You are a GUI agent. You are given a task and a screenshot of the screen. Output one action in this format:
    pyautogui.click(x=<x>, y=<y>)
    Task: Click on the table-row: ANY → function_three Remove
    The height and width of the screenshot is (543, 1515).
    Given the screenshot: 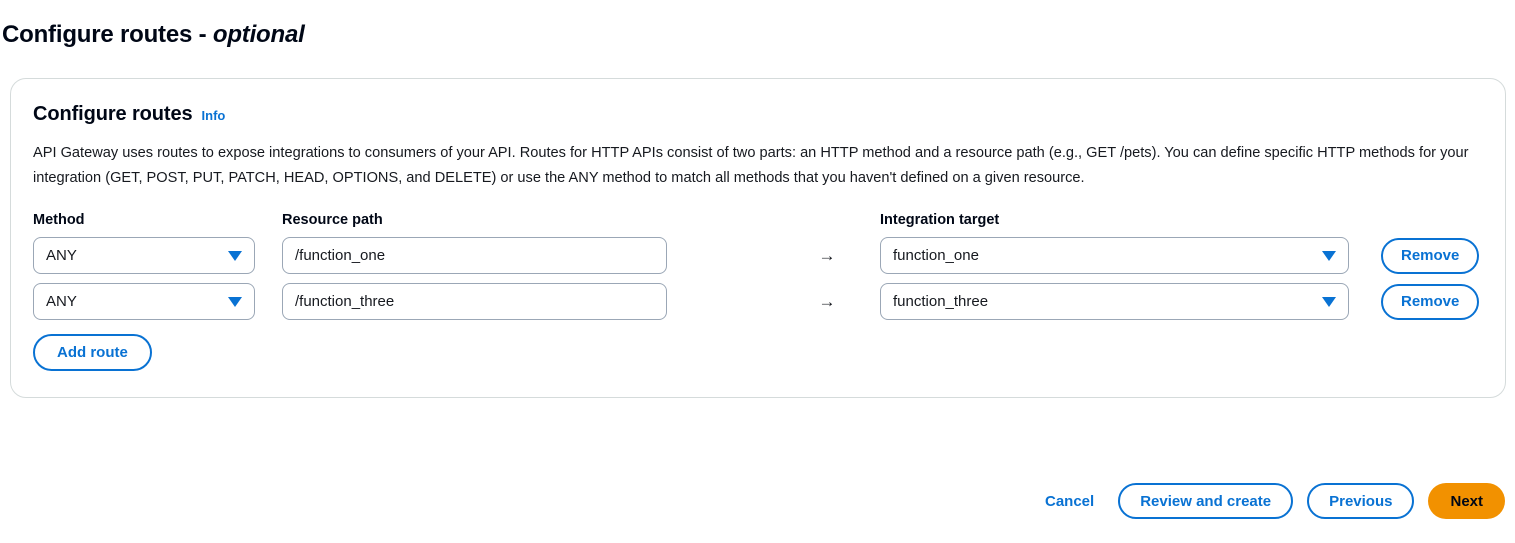 What is the action you would take?
    pyautogui.click(x=758, y=301)
    